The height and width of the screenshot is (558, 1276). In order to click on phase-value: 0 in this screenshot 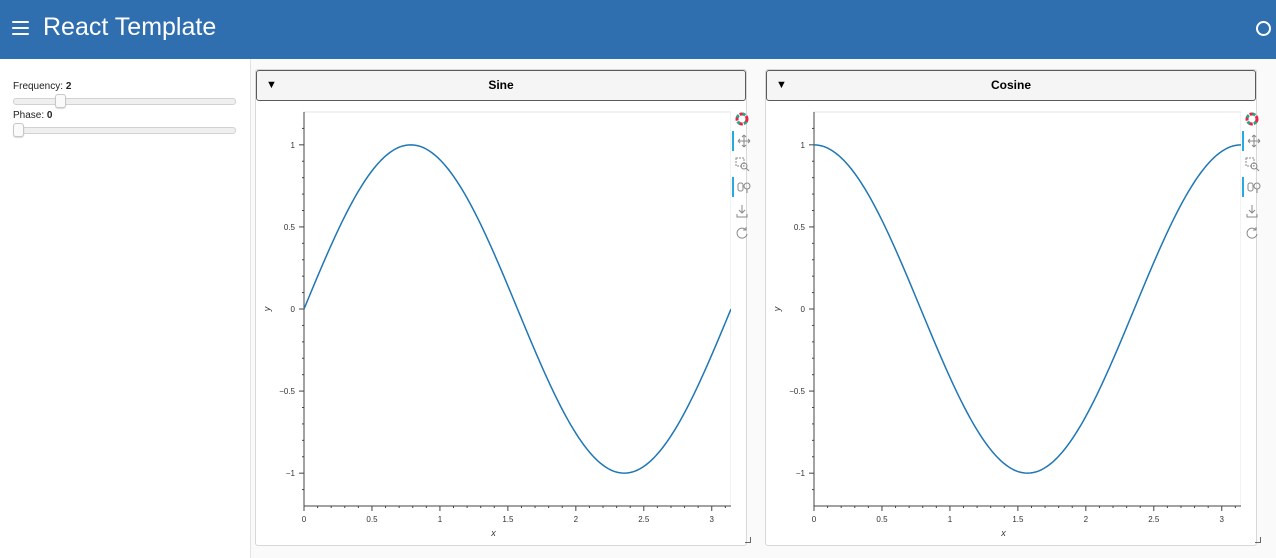, I will do `click(49, 115)`.